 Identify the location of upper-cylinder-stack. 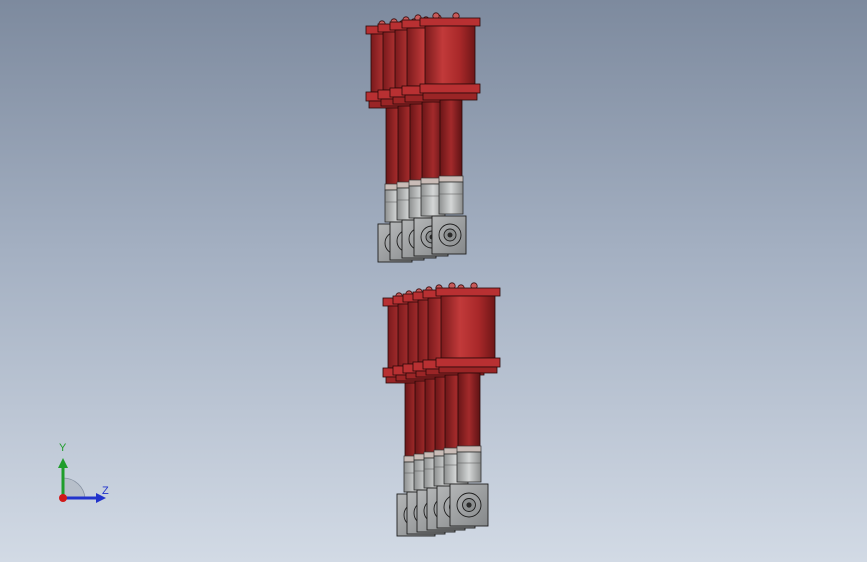
(423, 137).